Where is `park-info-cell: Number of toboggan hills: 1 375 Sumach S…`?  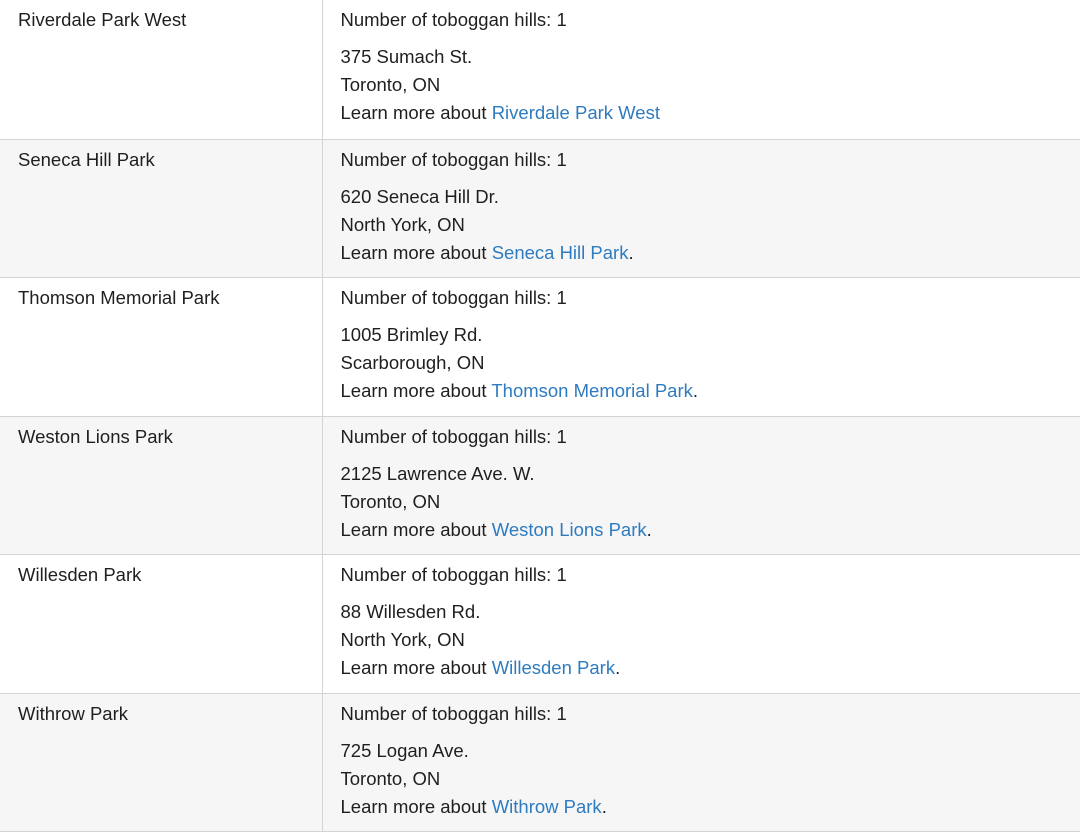 park-info-cell: Number of toboggan hills: 1 375 Sumach S… is located at coordinates (701, 70).